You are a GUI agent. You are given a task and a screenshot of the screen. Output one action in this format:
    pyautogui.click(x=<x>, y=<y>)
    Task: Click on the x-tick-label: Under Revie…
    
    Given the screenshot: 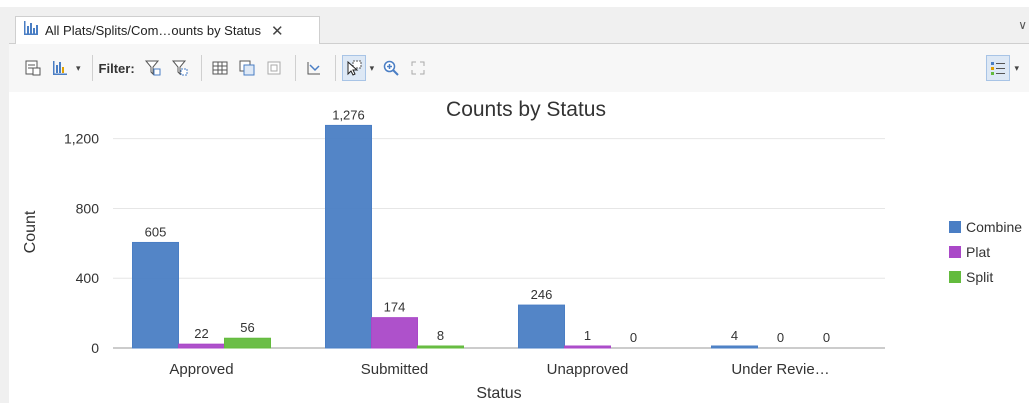 What is the action you would take?
    pyautogui.click(x=780, y=369)
    